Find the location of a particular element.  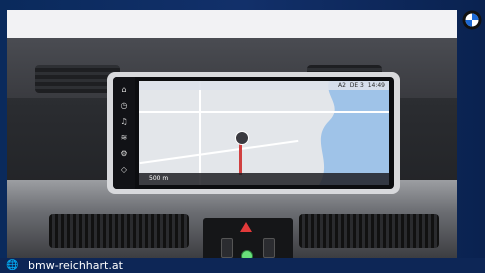

water-area is located at coordinates (354, 133).